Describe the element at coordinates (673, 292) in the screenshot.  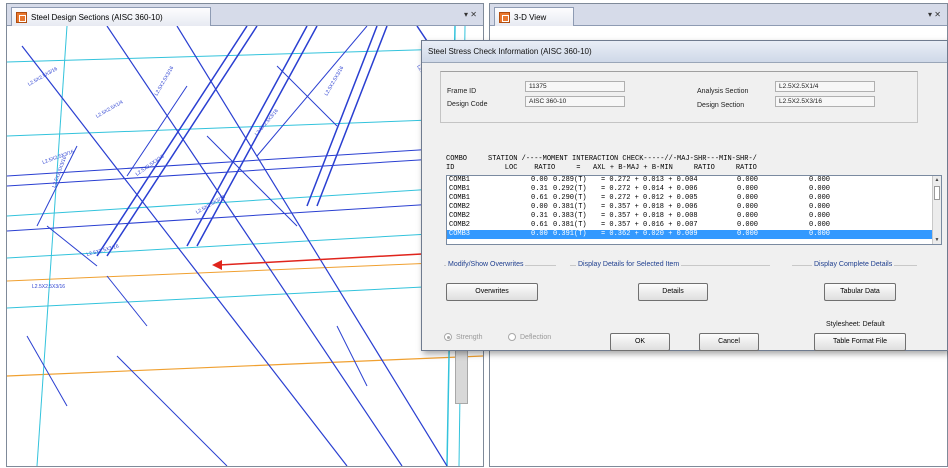
I see `details-button: Details` at that location.